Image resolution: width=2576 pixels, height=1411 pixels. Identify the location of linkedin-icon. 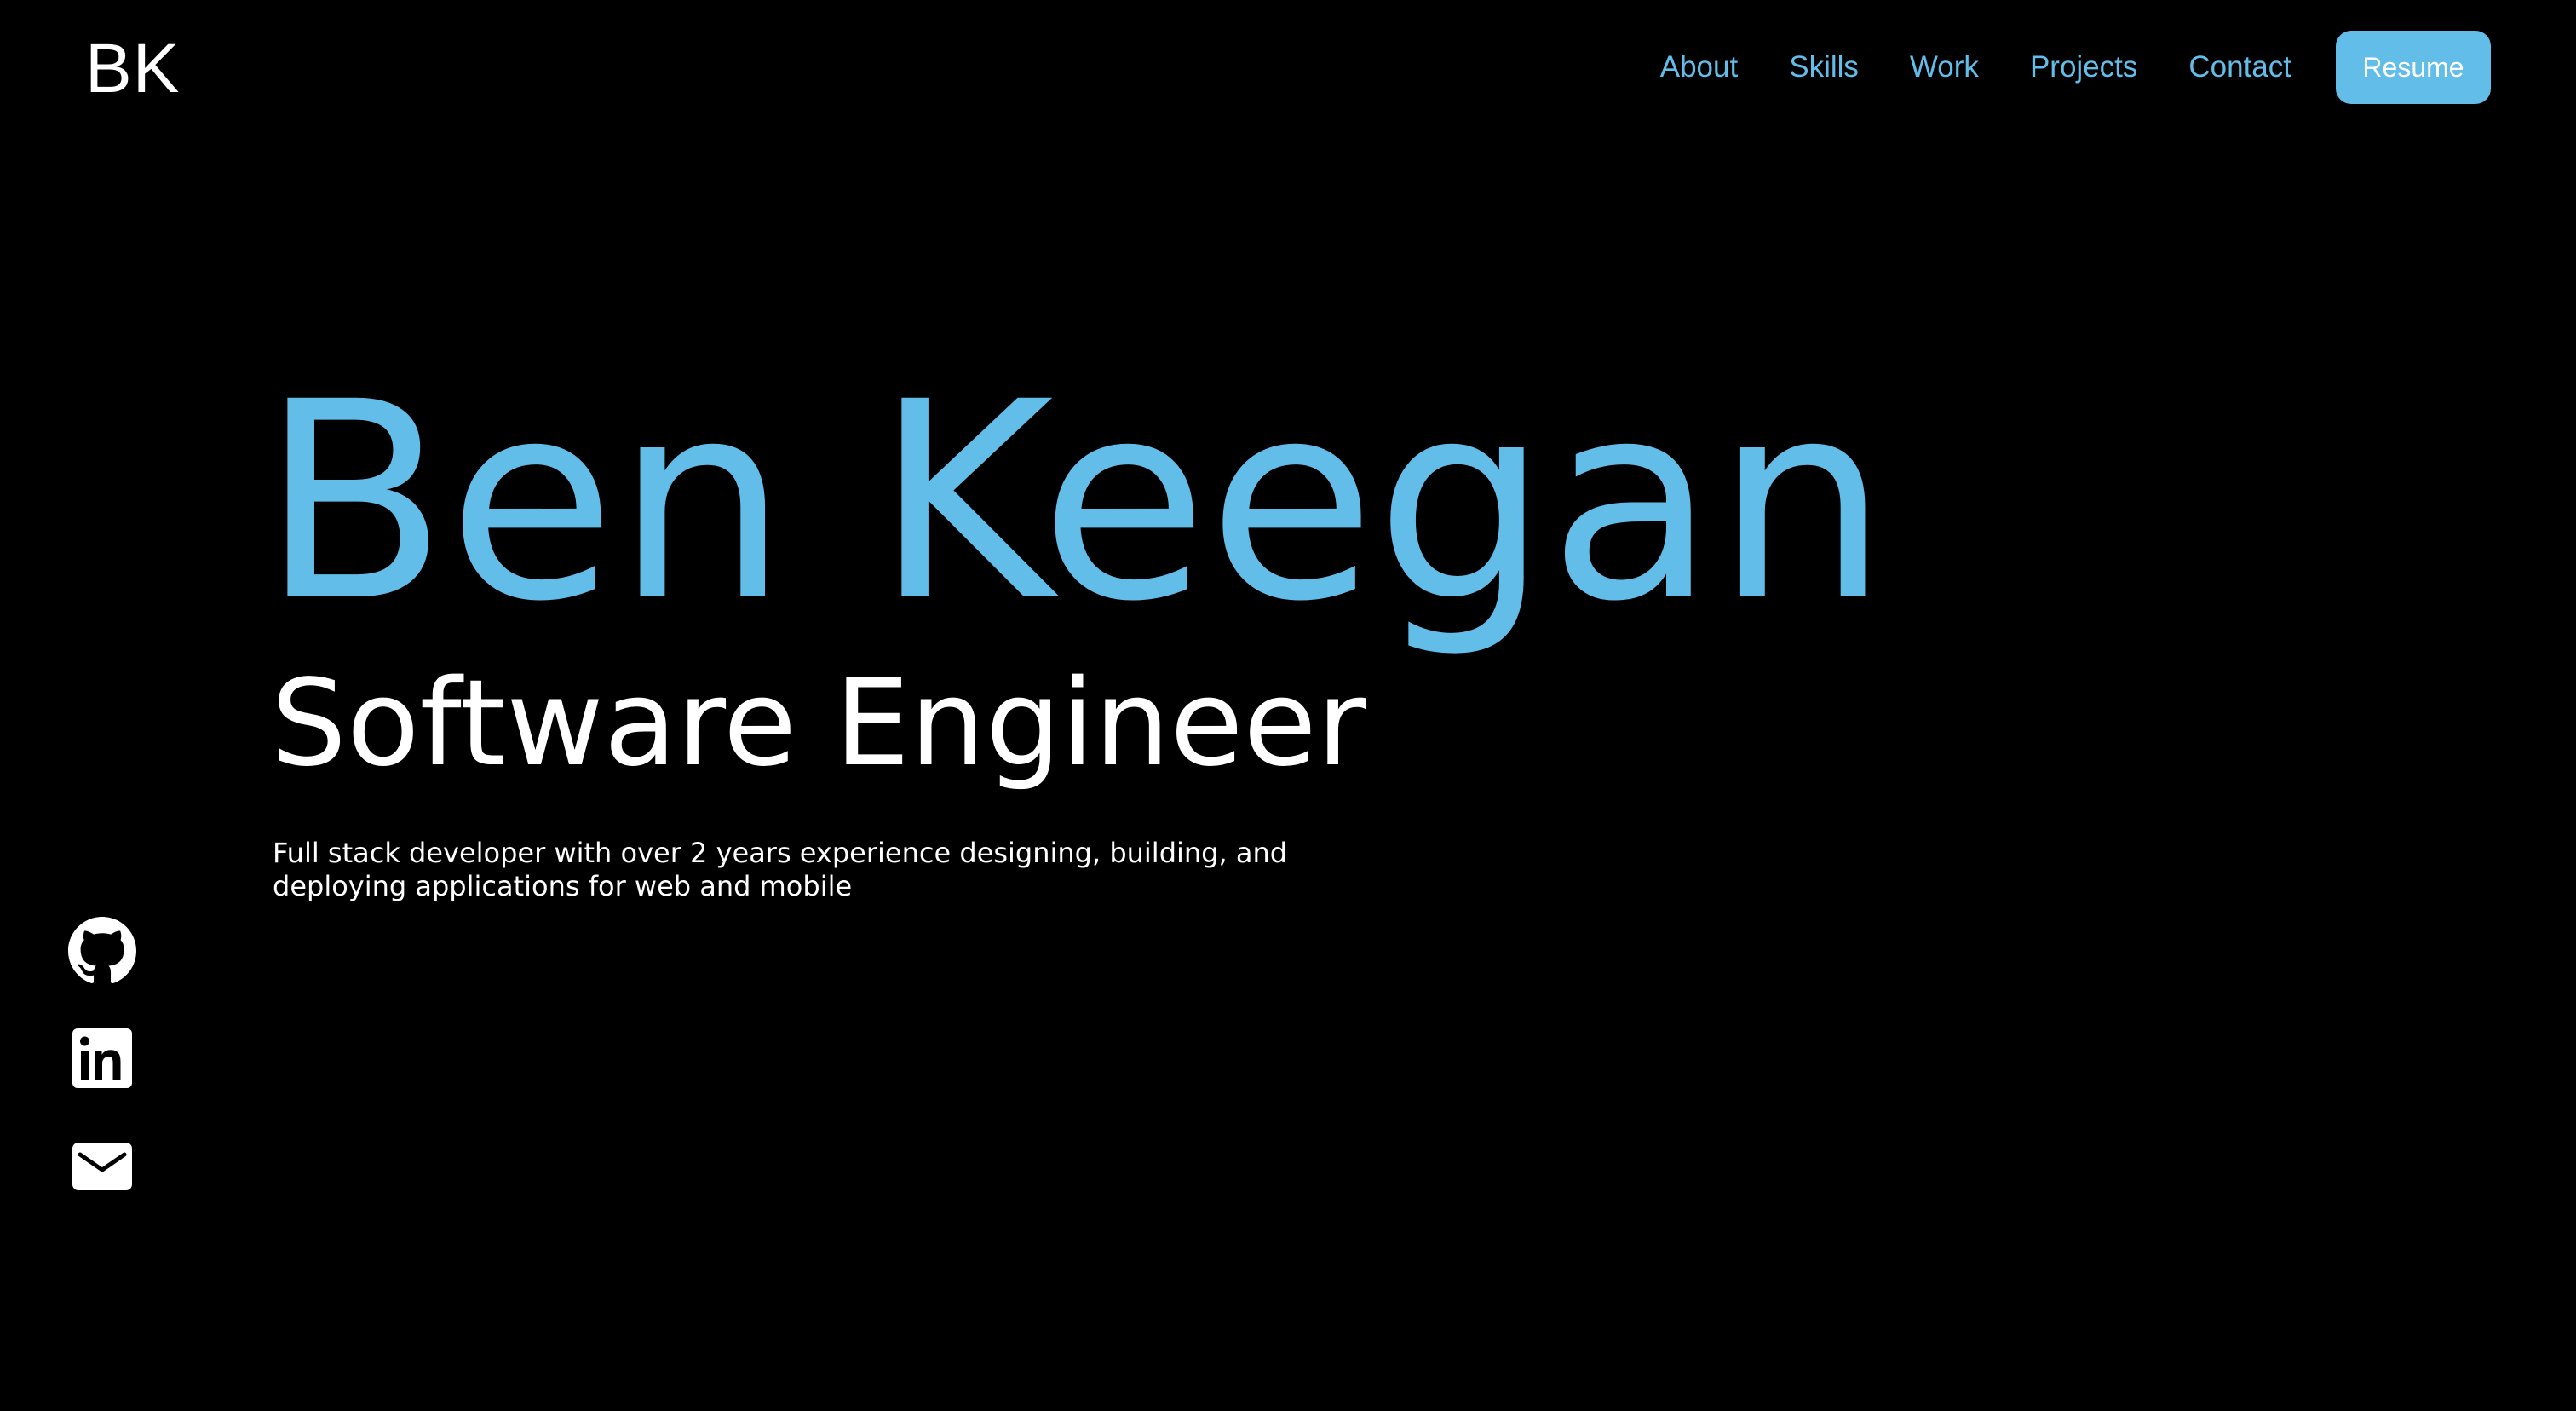
(102, 1058).